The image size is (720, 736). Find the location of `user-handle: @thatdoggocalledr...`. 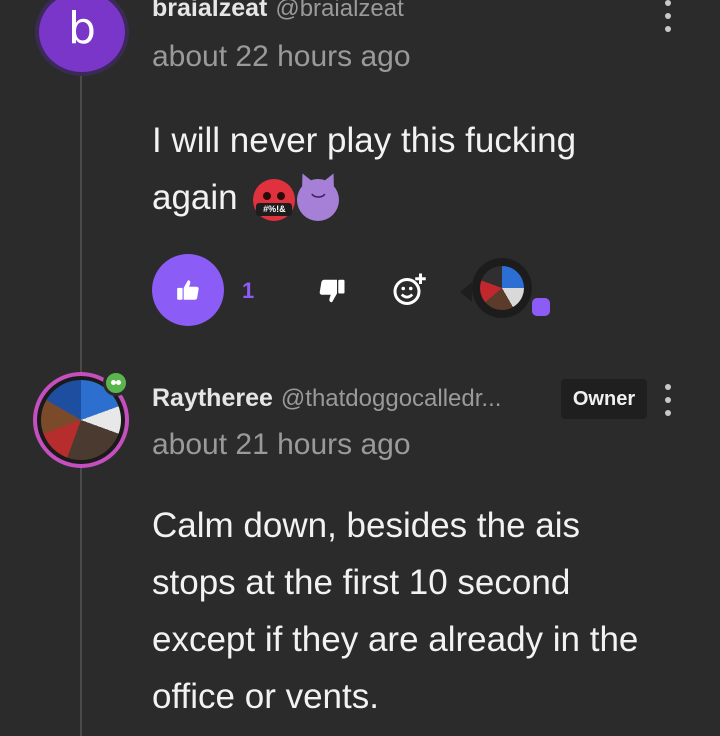

user-handle: @thatdoggocalledr... is located at coordinates (391, 398).